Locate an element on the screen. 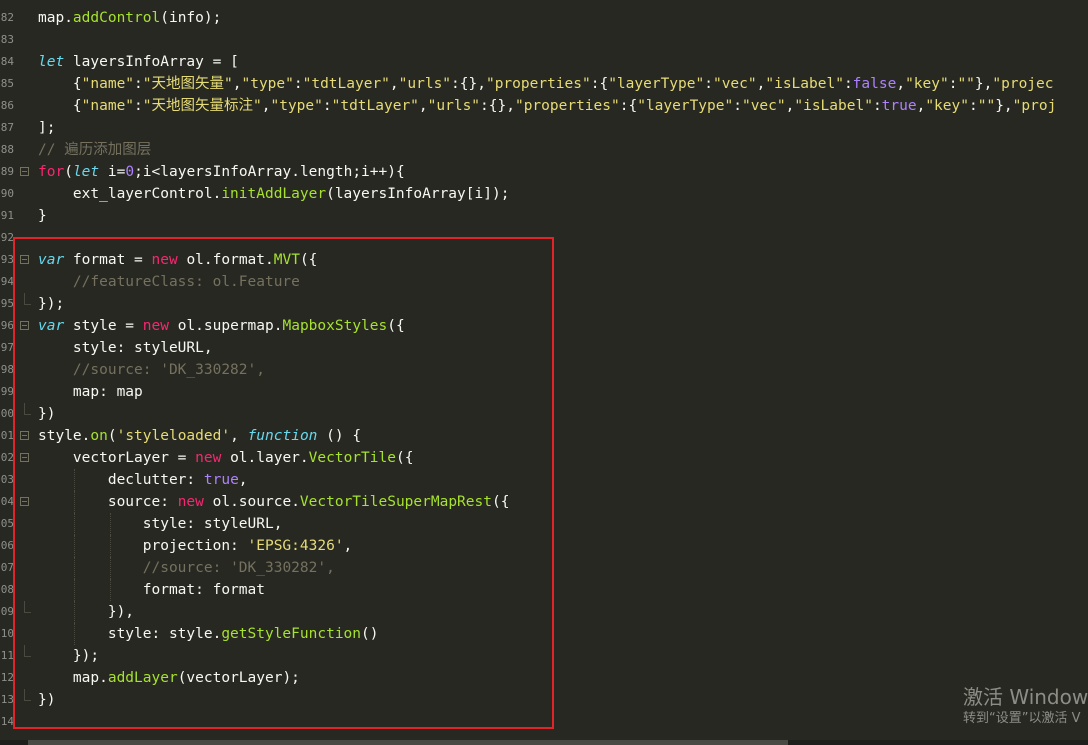 This screenshot has height=745, width=1088. code-text: //featureClass: ol.Feature is located at coordinates (169, 282).